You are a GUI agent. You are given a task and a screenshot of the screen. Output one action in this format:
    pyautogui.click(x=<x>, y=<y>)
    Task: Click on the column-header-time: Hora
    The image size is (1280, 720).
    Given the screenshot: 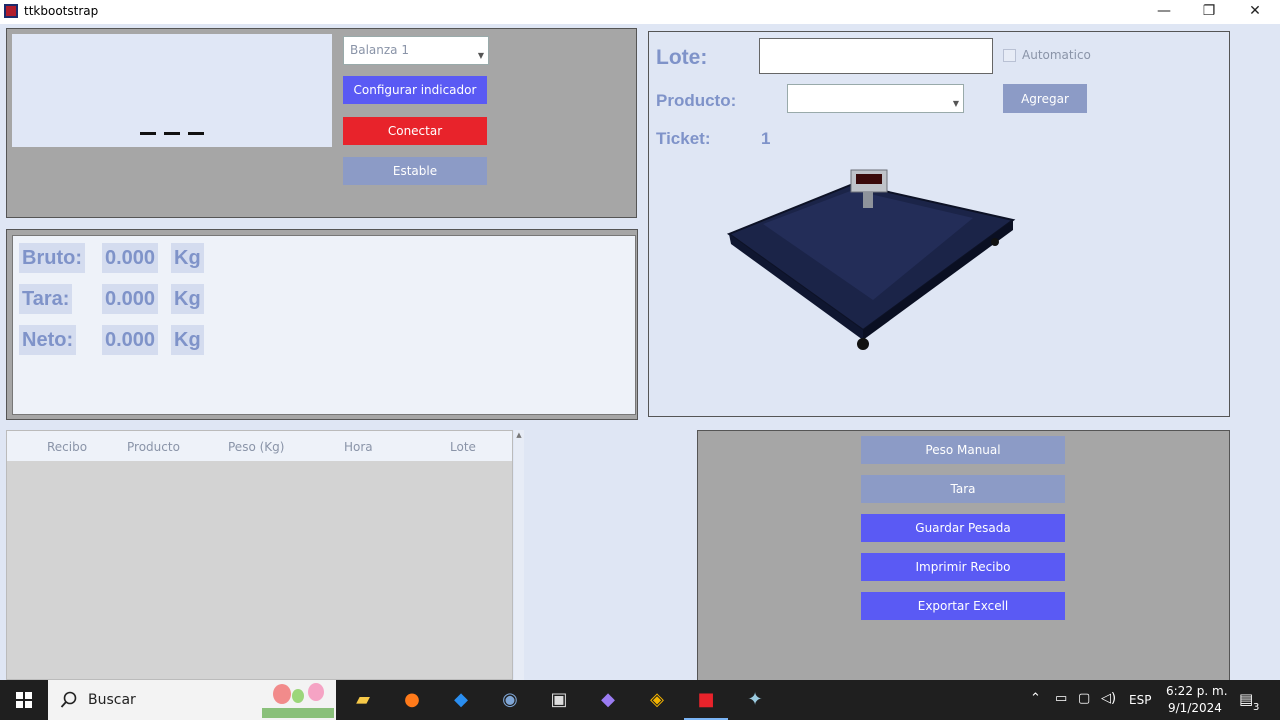 What is the action you would take?
    pyautogui.click(x=358, y=447)
    